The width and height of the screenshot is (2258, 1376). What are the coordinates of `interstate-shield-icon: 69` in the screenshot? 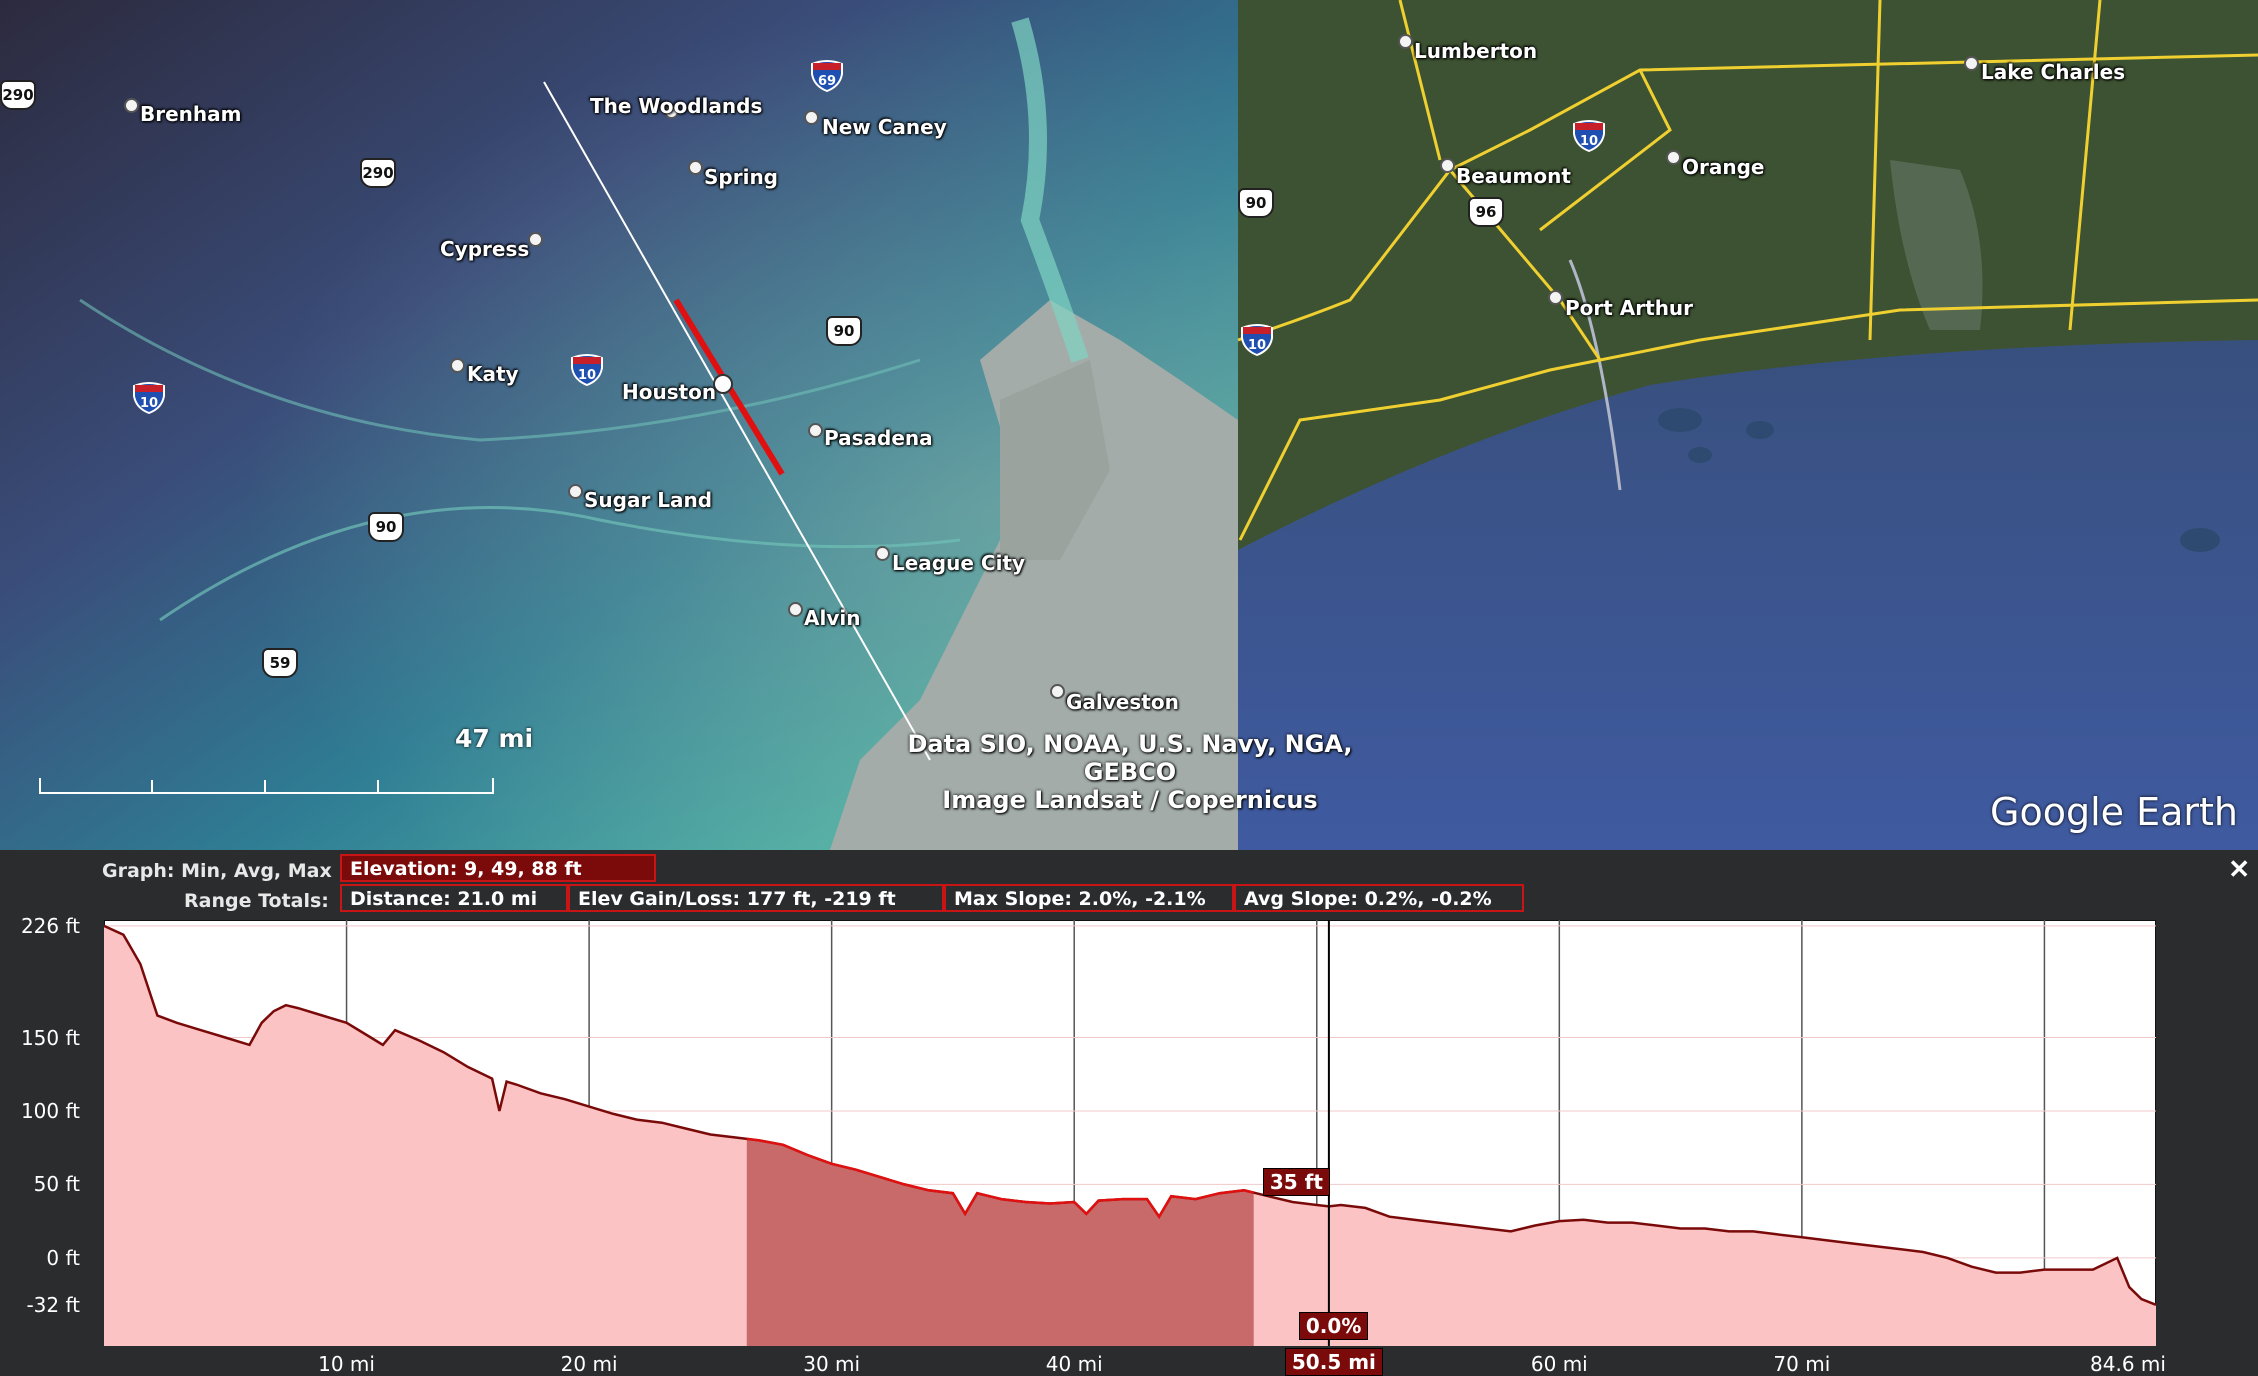 It's located at (827, 76).